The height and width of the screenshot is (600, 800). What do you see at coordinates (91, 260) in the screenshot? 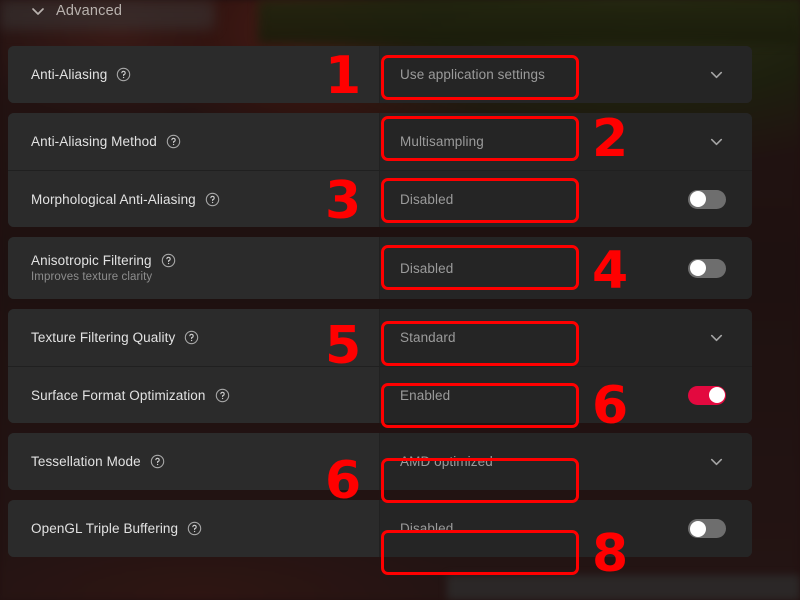
I see `setting-label: Anisotropic Filtering` at bounding box center [91, 260].